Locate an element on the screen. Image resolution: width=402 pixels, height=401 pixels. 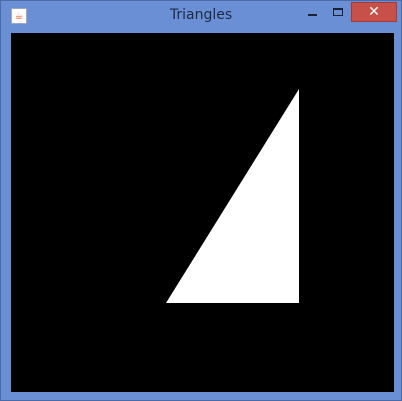
close-button: ✕ is located at coordinates (374, 12).